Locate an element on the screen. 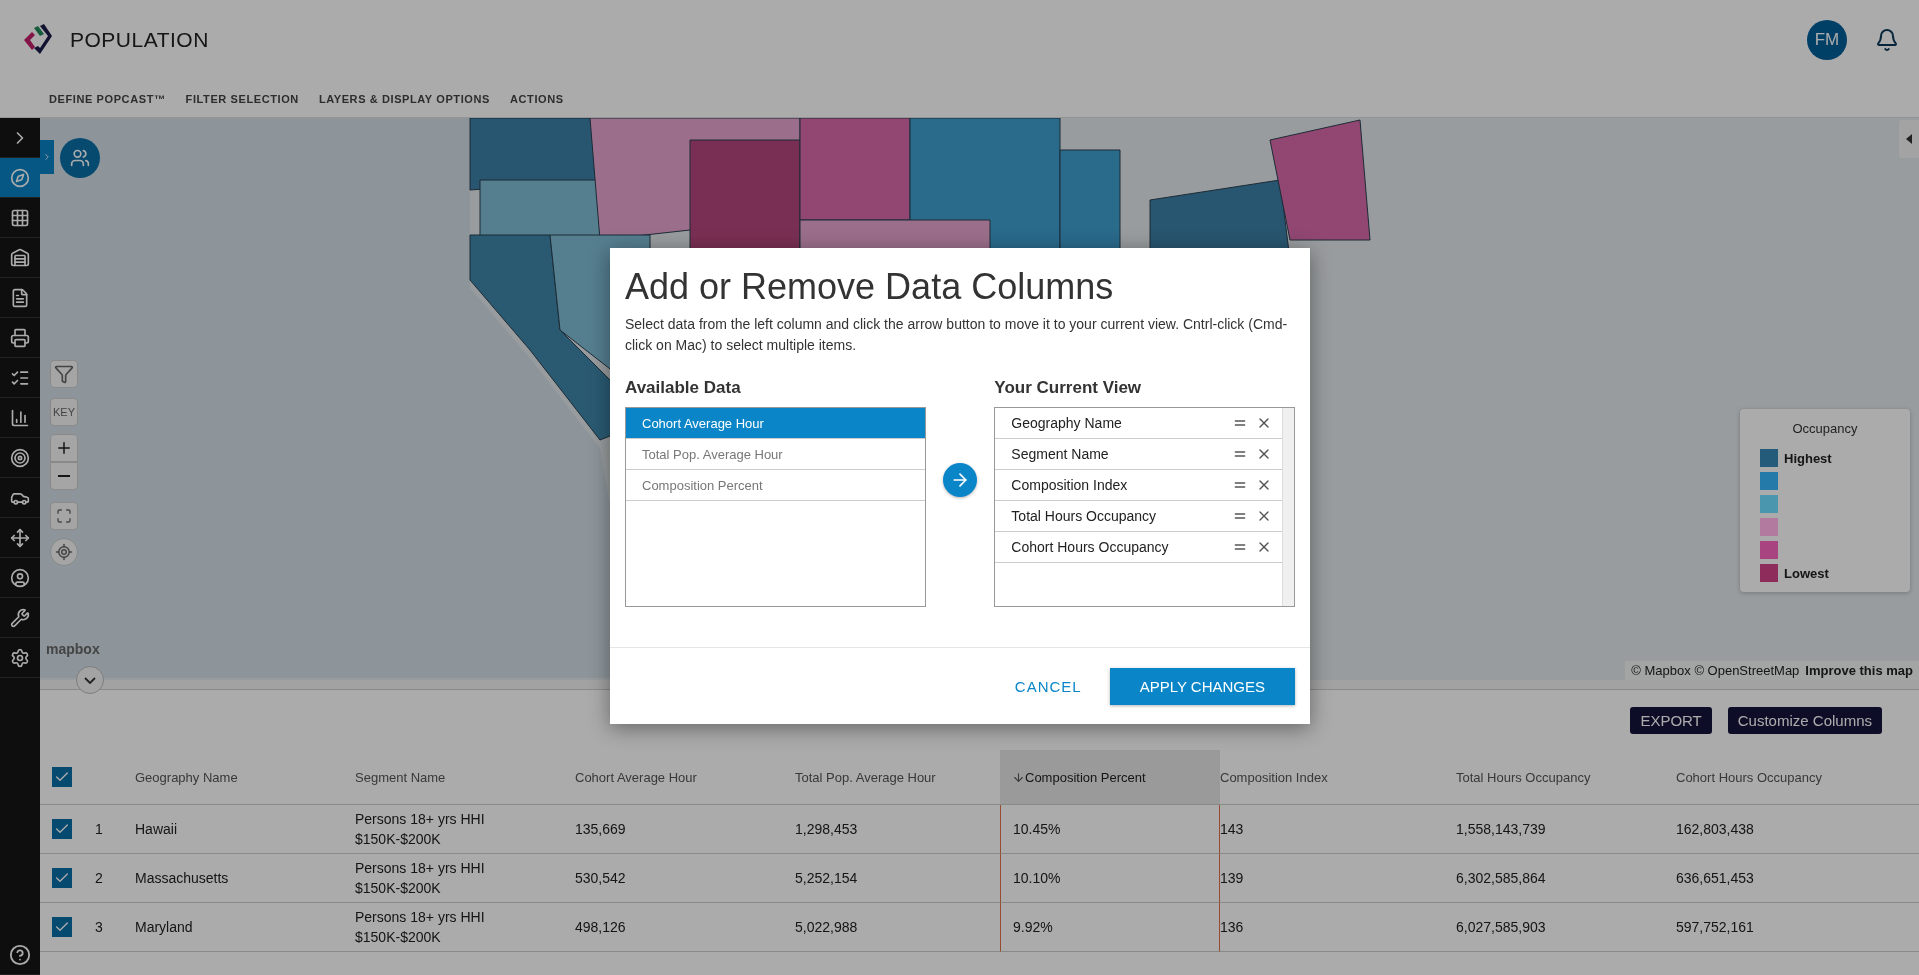 Image resolution: width=1919 pixels, height=975 pixels. apply-changes-button: APPLY CHANGES is located at coordinates (1202, 686).